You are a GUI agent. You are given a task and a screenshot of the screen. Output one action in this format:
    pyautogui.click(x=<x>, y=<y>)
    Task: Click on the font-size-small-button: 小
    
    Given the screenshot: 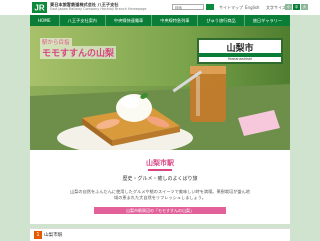 What is the action you would take?
    pyautogui.click(x=288, y=7)
    